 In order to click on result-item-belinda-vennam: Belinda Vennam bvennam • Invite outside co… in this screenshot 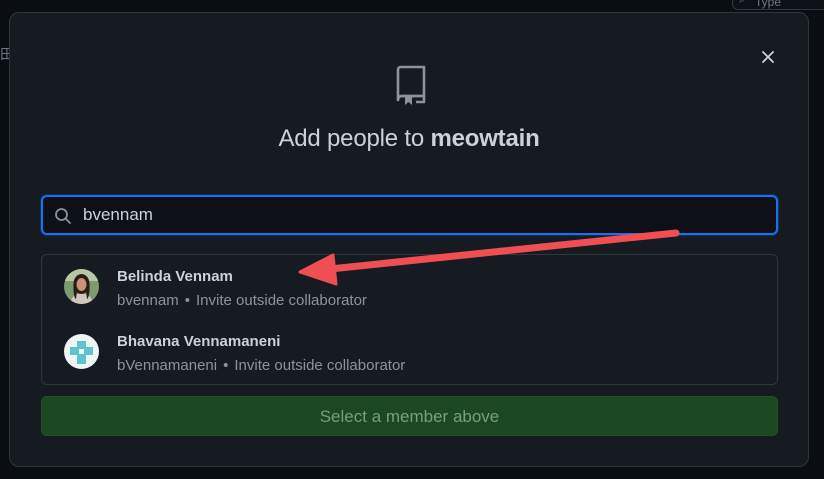, I will do `click(409, 287)`.